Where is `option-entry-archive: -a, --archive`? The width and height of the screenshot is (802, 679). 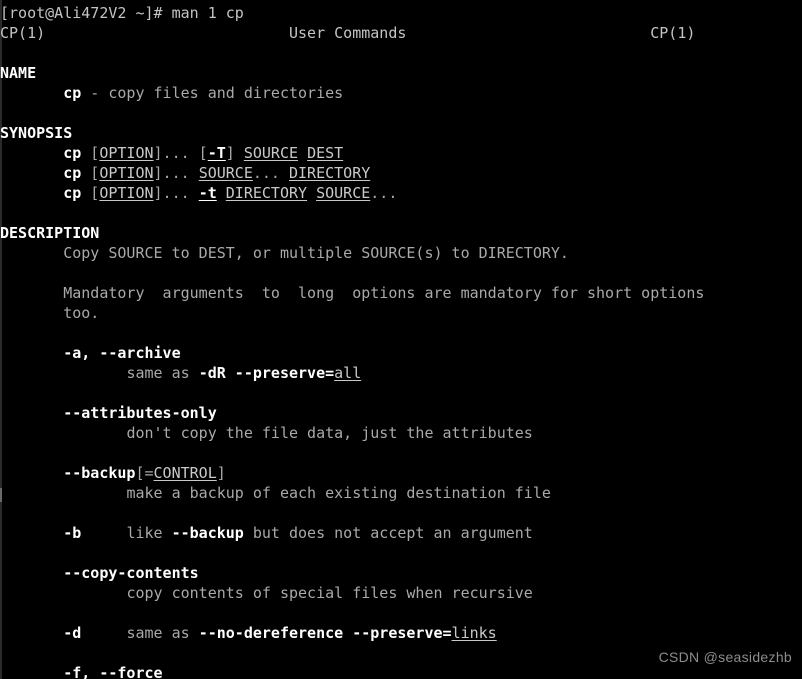
option-entry-archive: -a, --archive is located at coordinates (401, 353).